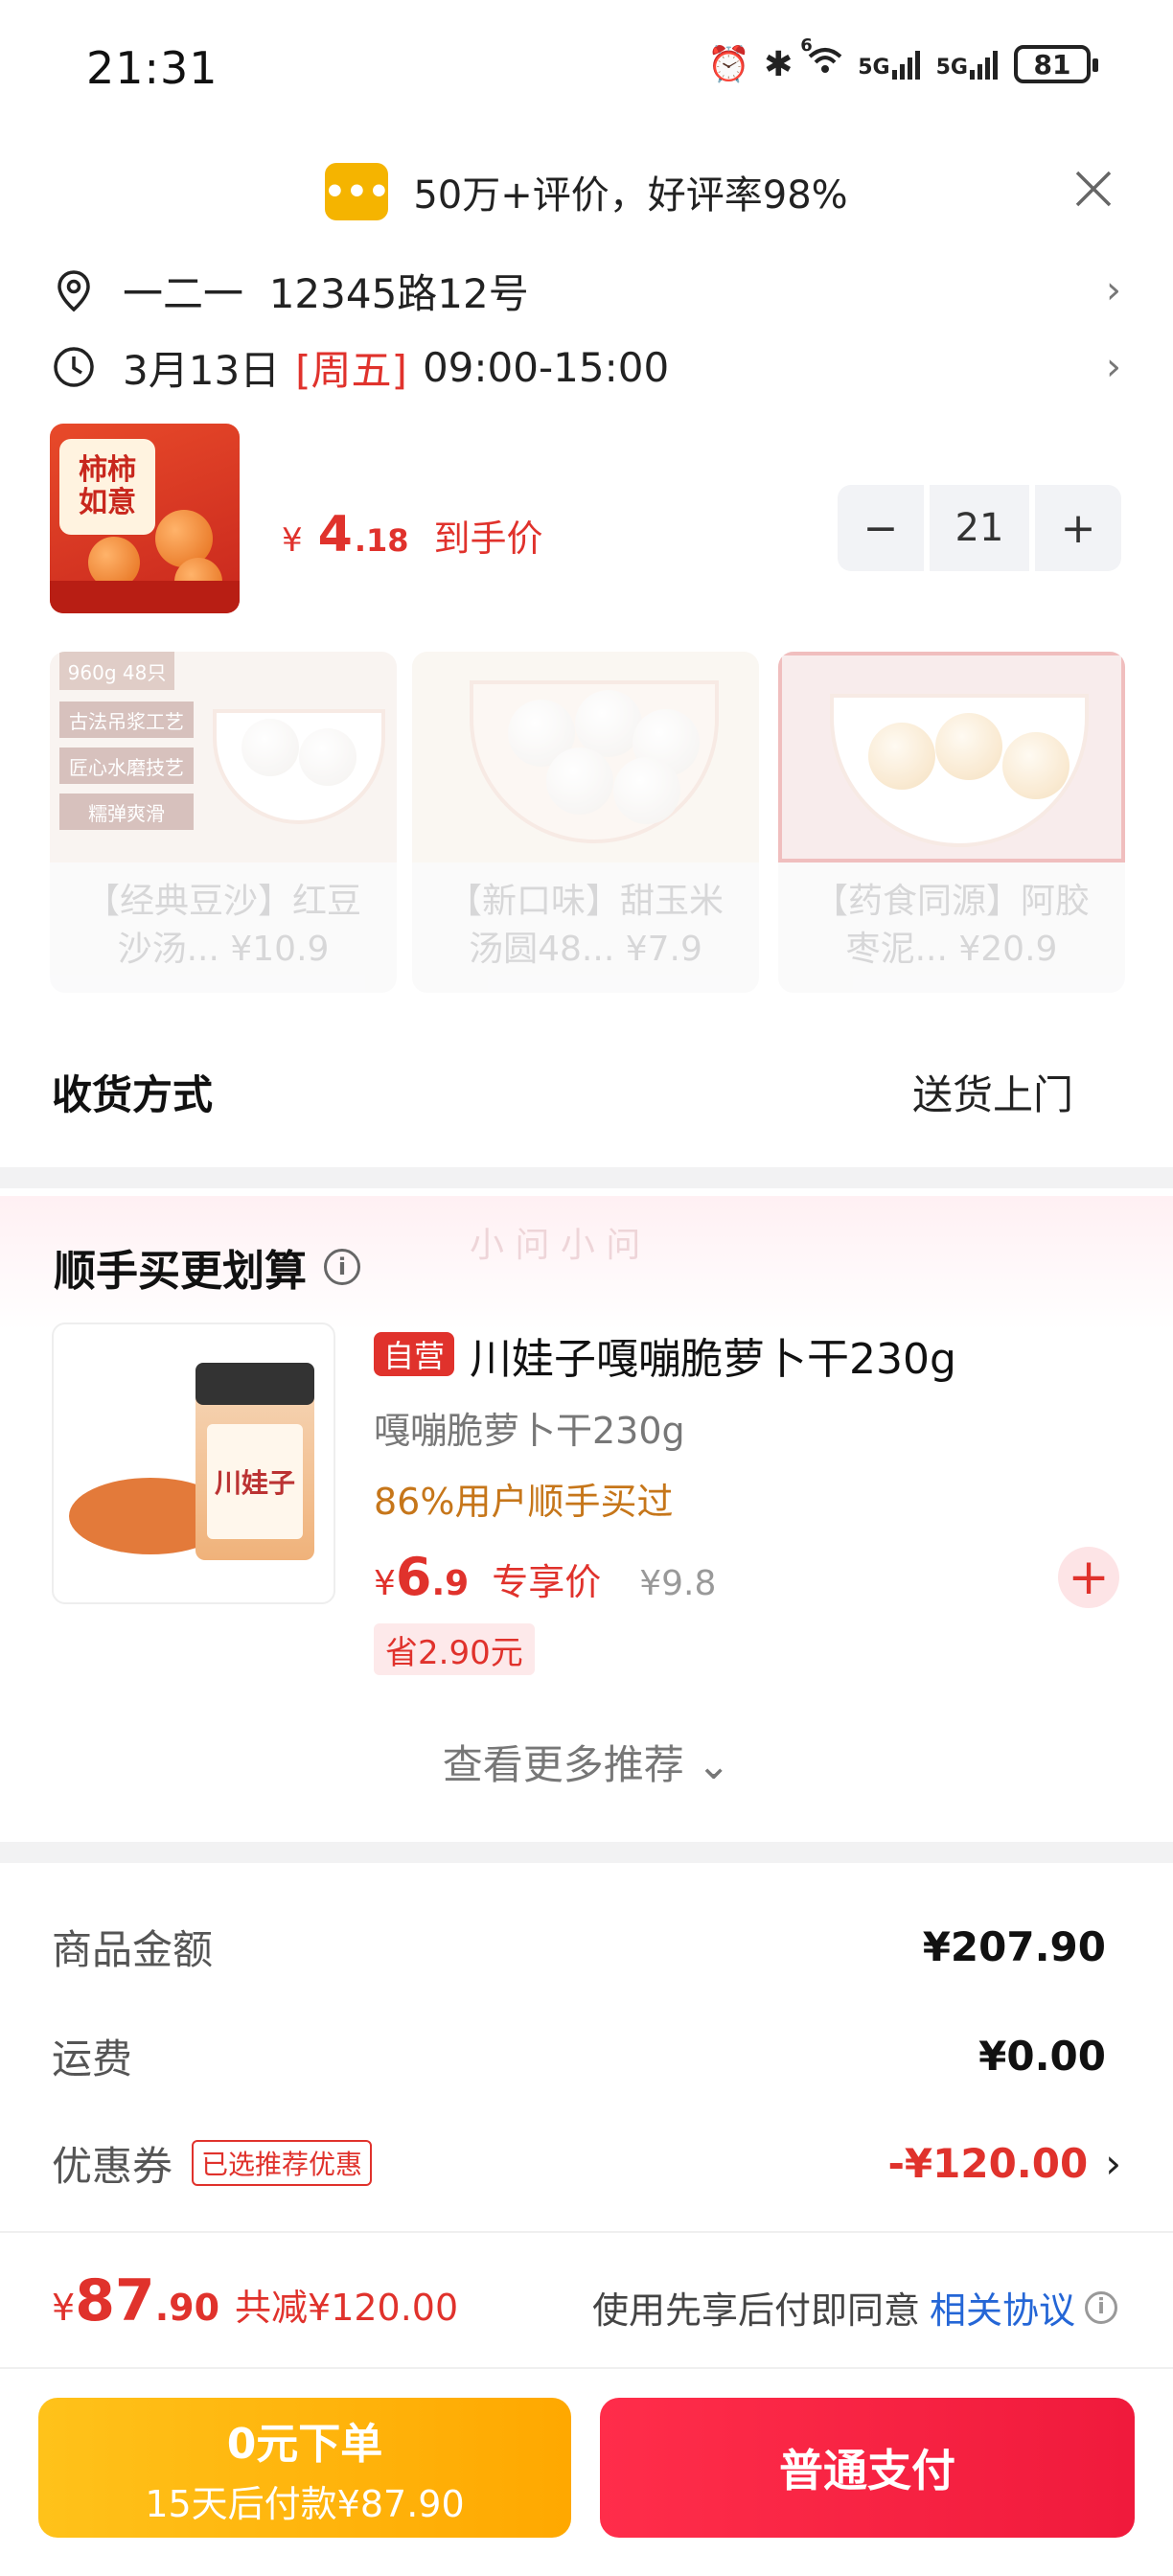  Describe the element at coordinates (126, 766) in the screenshot. I see `rec-img-text: 匠心水磨技艺` at that location.